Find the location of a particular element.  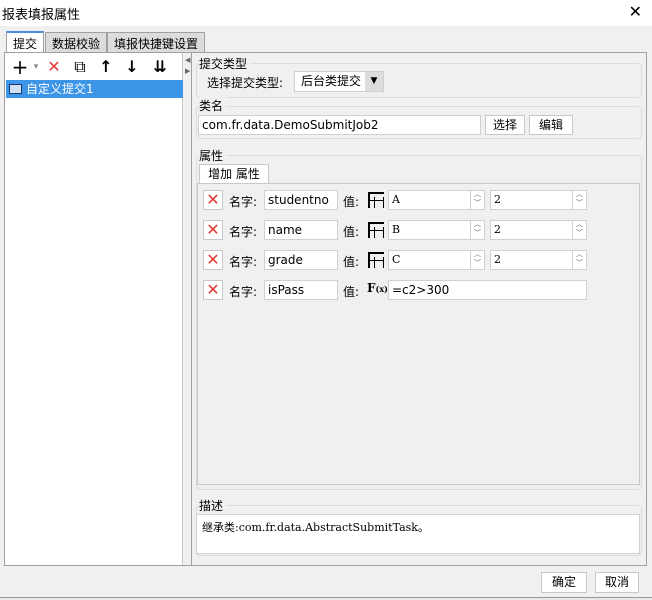

cancel-button: 取消 is located at coordinates (617, 582).